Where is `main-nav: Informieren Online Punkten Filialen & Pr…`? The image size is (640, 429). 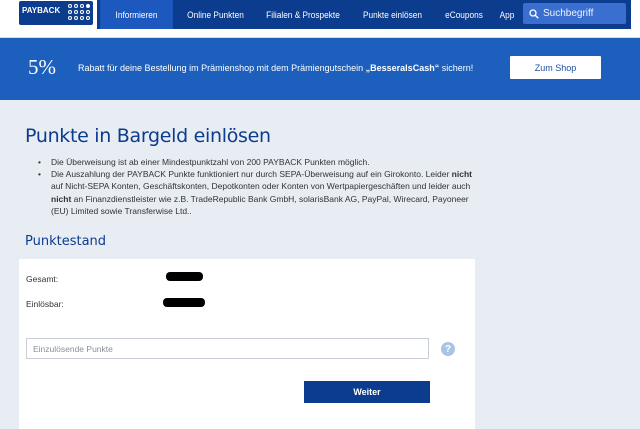 main-nav: Informieren Online Punkten Filialen & Pr… is located at coordinates (364, 14).